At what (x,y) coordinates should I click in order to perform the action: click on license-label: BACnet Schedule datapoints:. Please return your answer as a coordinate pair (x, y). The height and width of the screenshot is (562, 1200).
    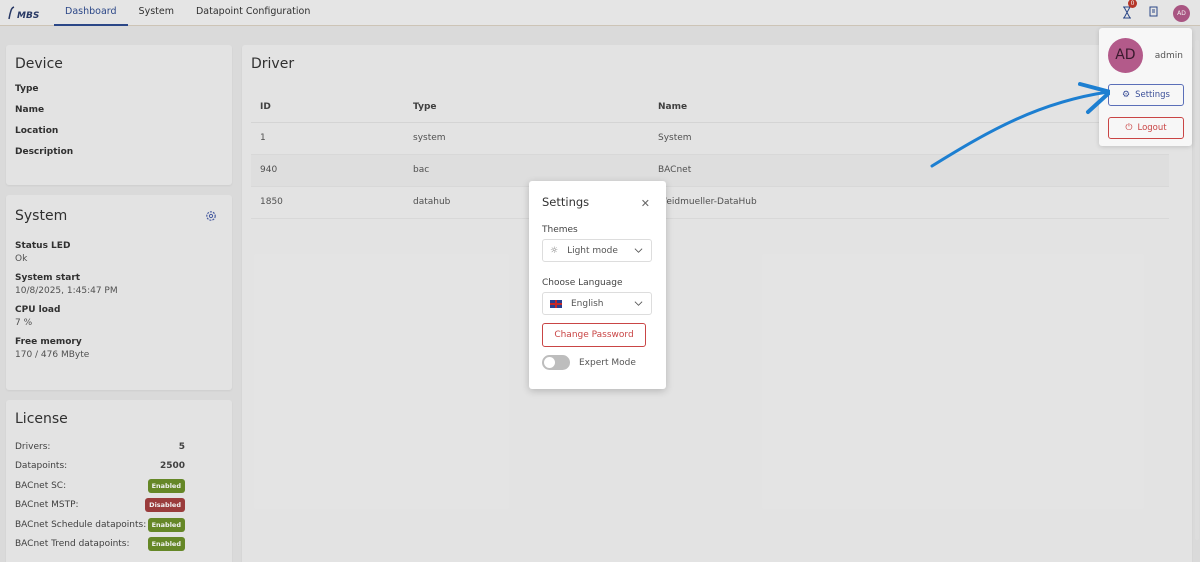
    Looking at the image, I should click on (81, 524).